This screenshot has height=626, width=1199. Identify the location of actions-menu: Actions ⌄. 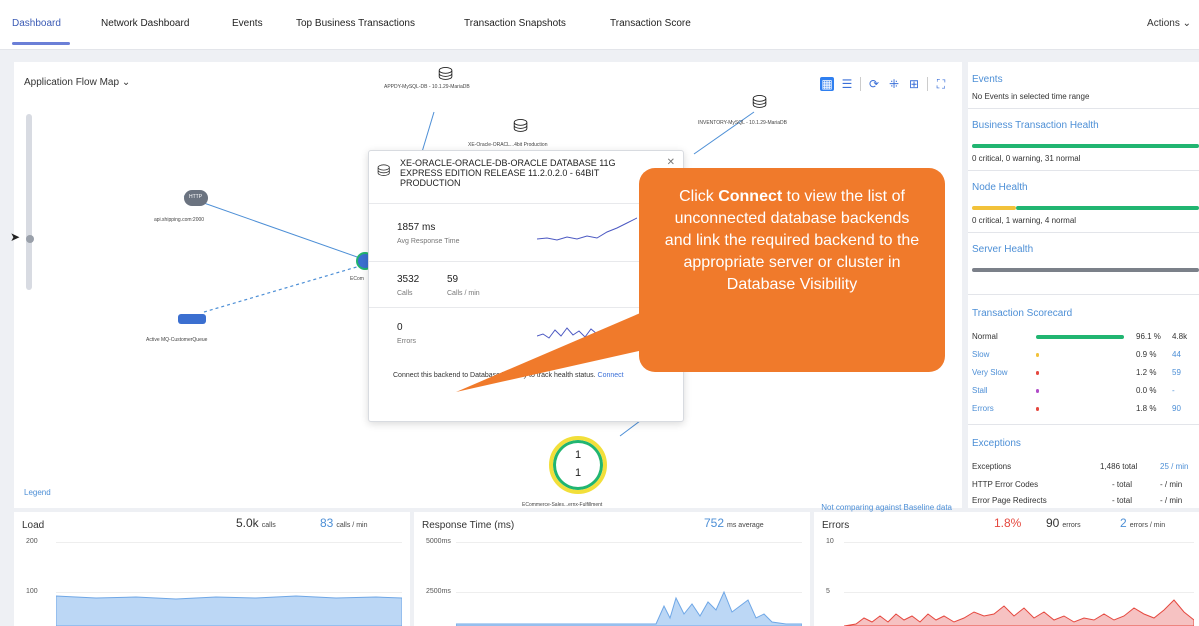
(1169, 23).